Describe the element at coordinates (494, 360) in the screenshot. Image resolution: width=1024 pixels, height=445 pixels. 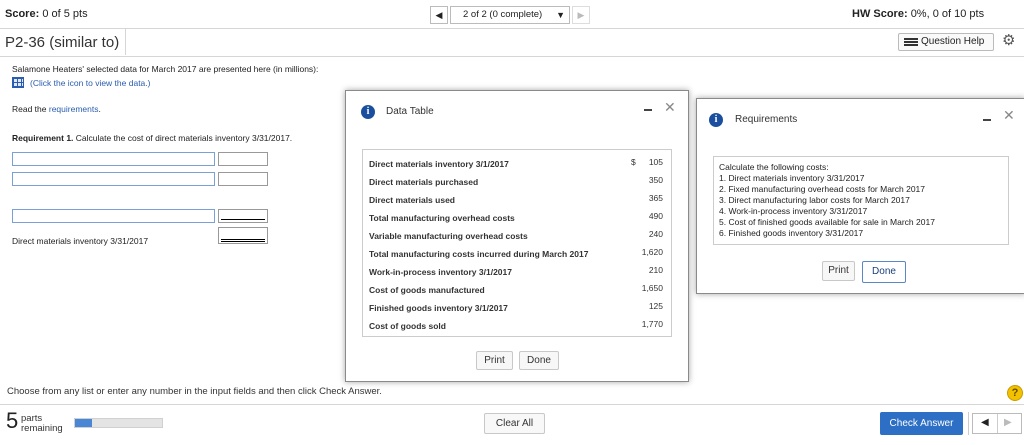
I see `data-table-print-button: Print` at that location.